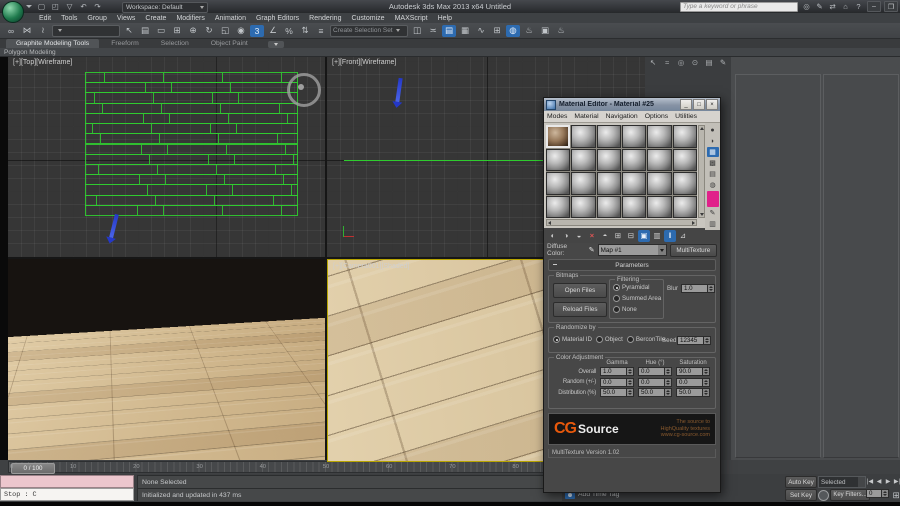  I want to click on me-menu-utilities: Utilities, so click(686, 116).